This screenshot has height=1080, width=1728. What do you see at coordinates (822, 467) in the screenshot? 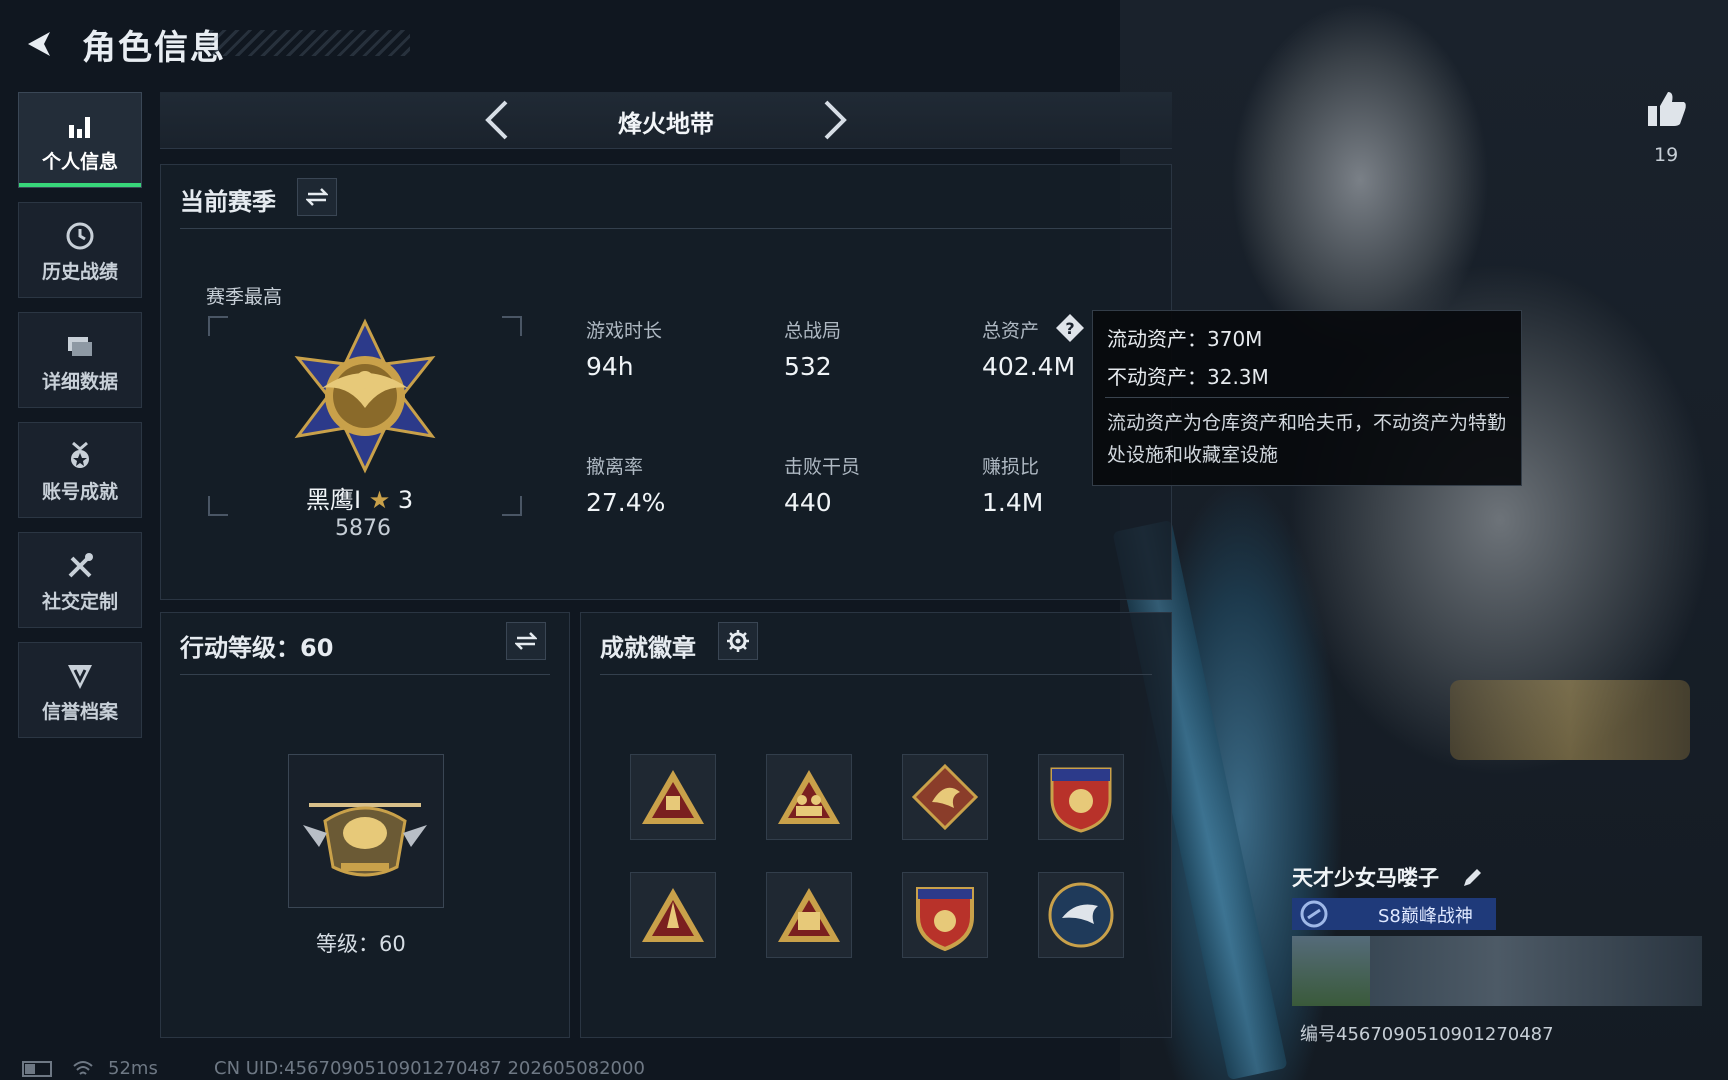
I see `stat-label-kills: 击败干员` at bounding box center [822, 467].